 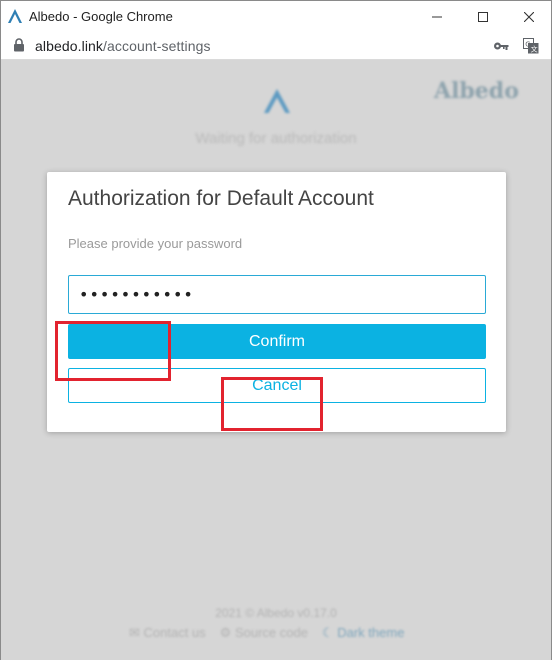 I want to click on cancel-button: Cancel, so click(x=277, y=385).